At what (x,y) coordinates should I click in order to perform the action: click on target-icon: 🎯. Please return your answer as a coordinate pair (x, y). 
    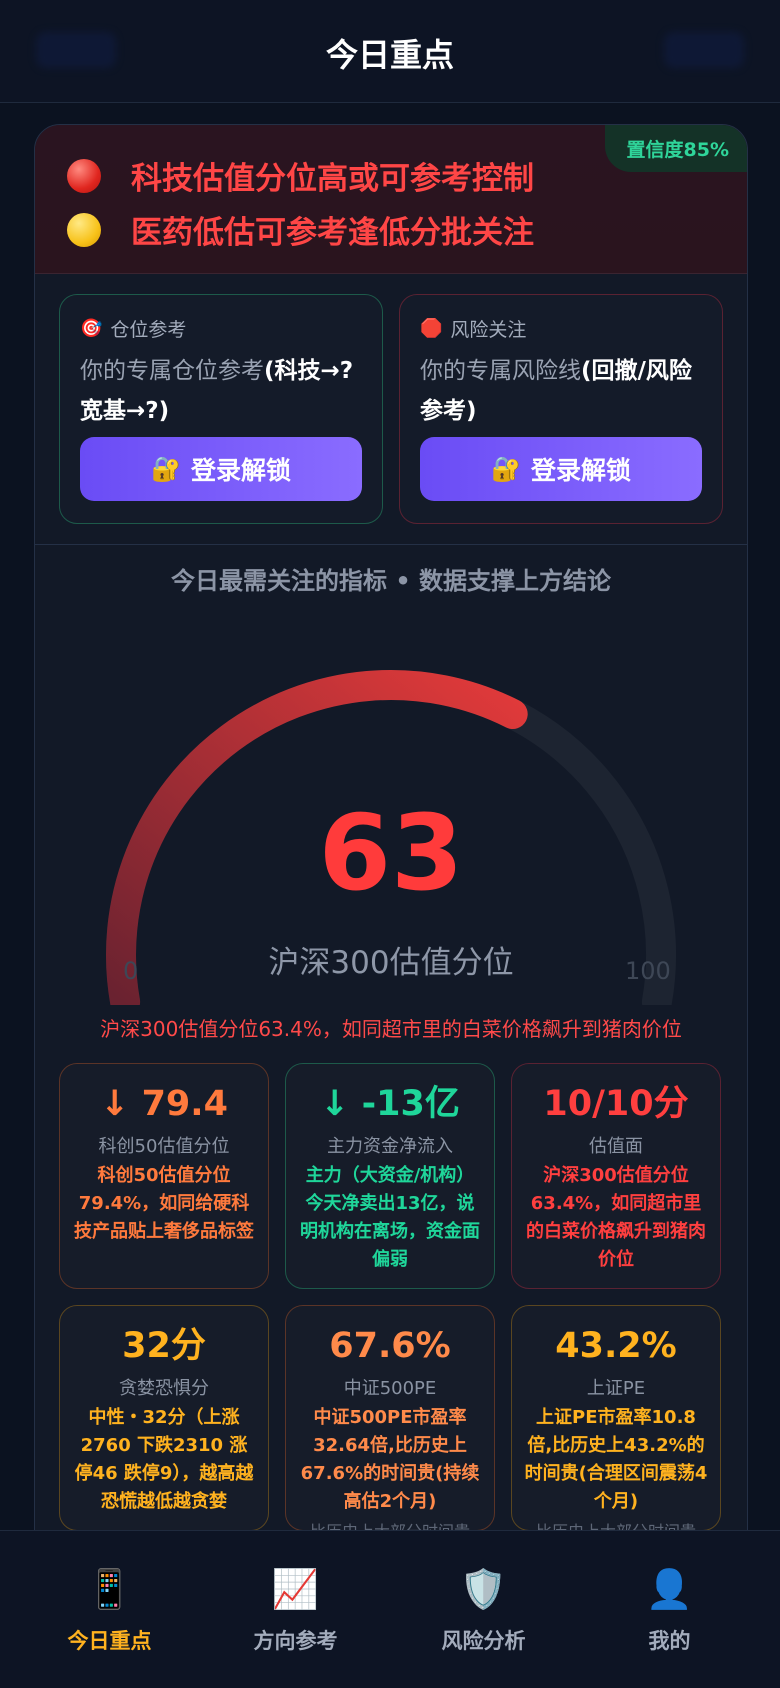
    Looking at the image, I should click on (91, 328).